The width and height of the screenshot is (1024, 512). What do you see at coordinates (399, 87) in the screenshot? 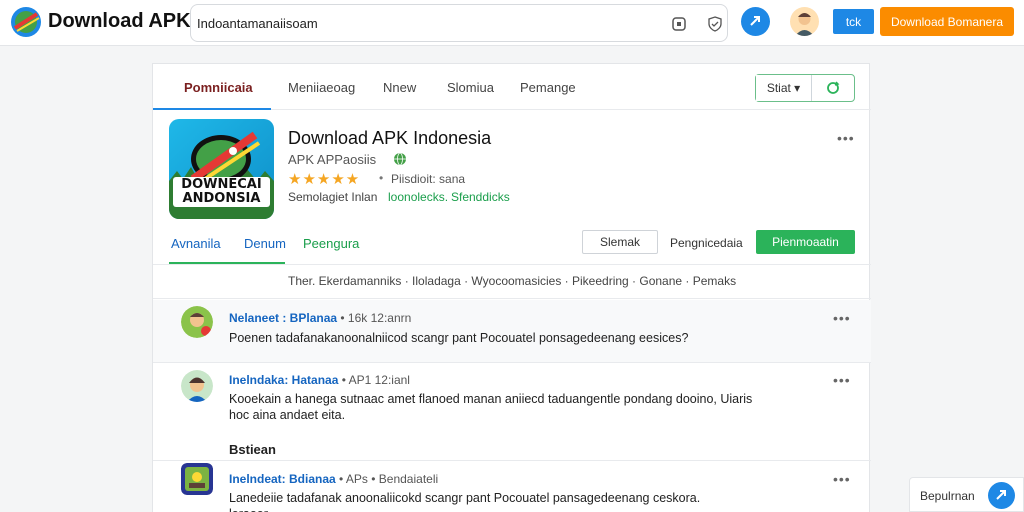
I see `tab-nnew: Nnew` at bounding box center [399, 87].